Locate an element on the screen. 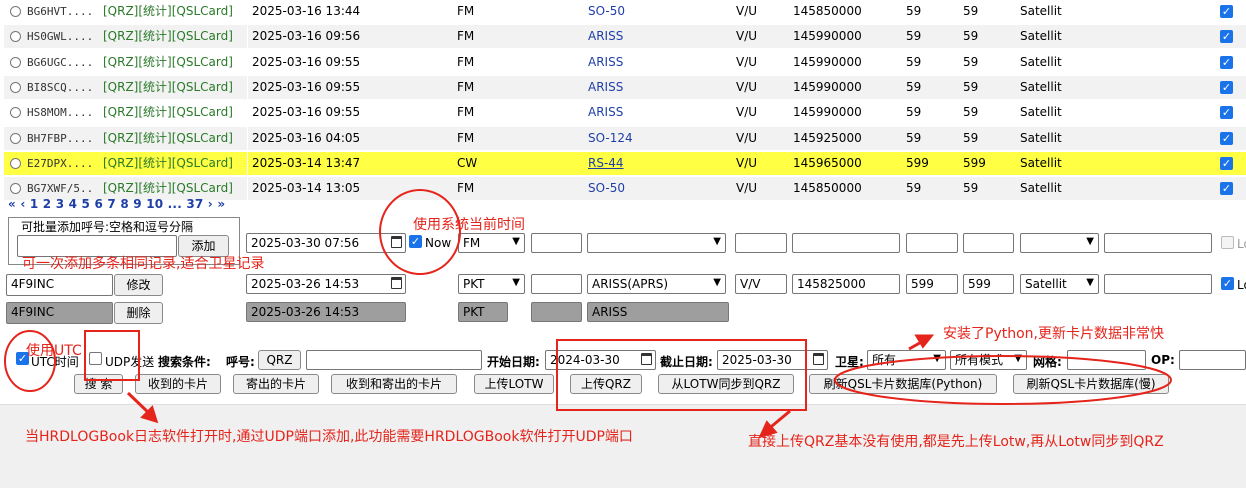 This screenshot has height=488, width=1246. qso-satellite: RS-44 is located at coordinates (660, 163).